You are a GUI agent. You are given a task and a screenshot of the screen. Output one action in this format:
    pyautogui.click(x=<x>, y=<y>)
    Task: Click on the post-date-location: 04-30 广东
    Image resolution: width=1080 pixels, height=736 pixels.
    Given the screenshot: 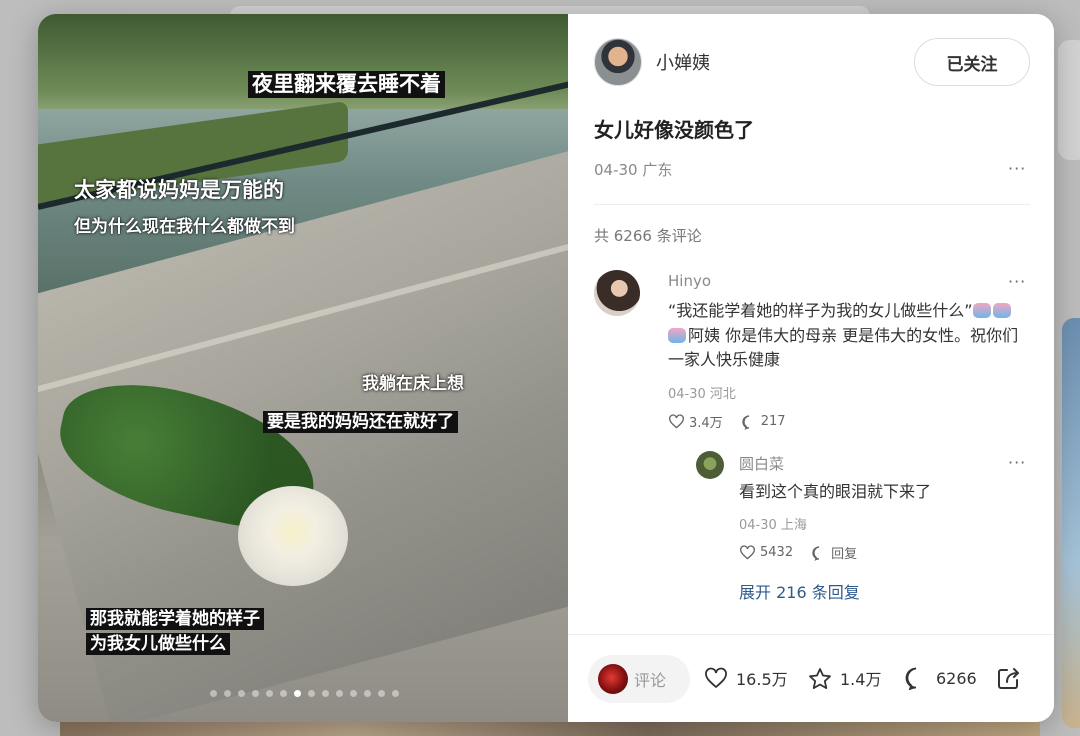 What is the action you would take?
    pyautogui.click(x=633, y=170)
    